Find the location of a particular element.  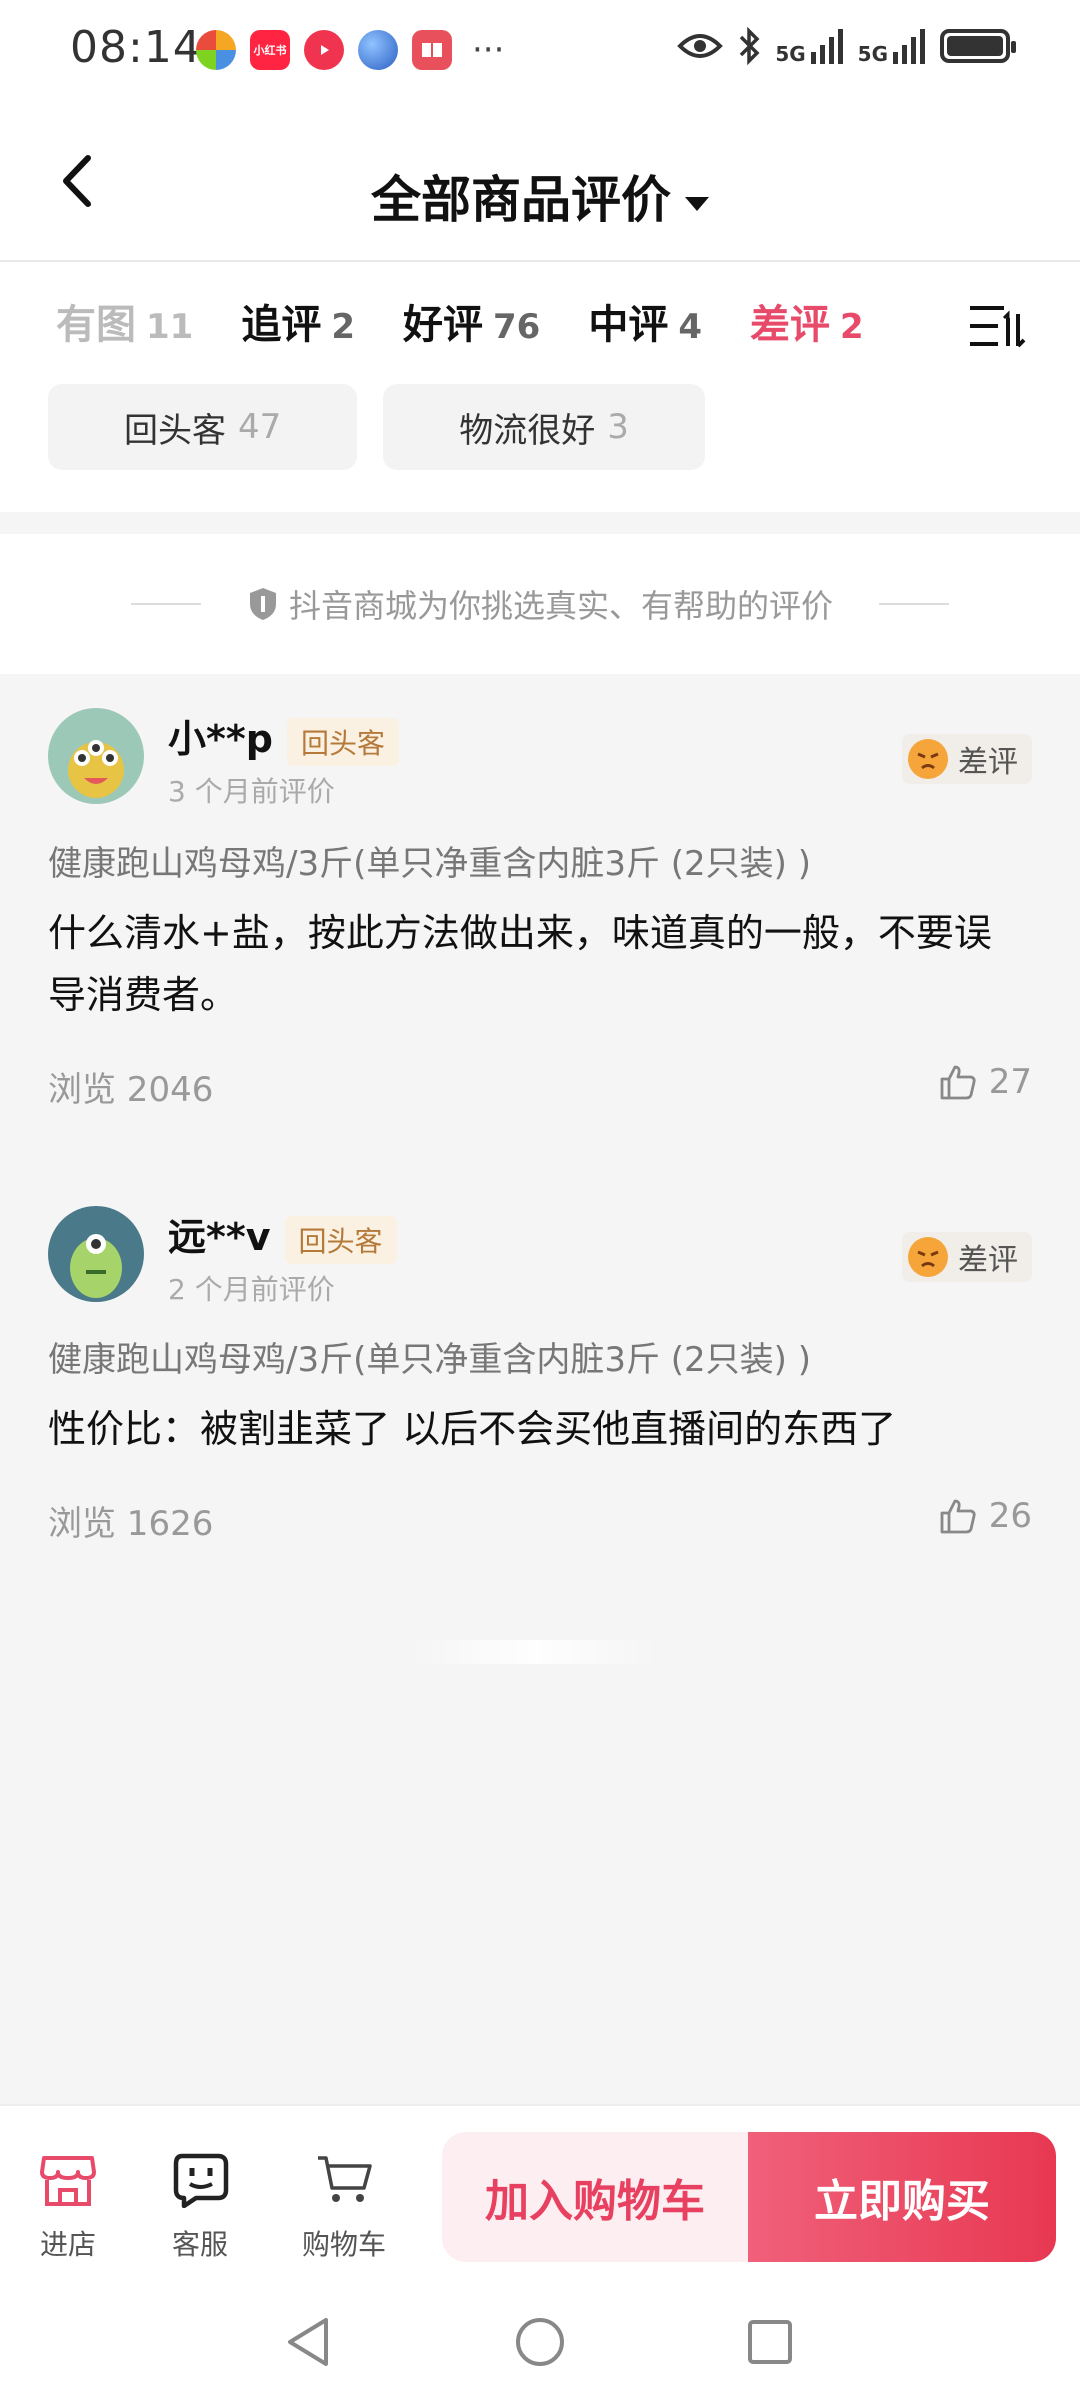

tab-follow-up: 追评 2 is located at coordinates (298, 321).